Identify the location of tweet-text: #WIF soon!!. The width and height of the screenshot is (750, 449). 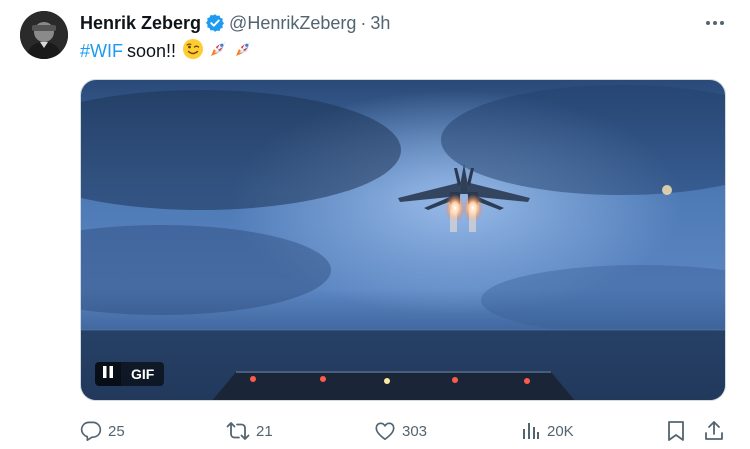
(167, 51).